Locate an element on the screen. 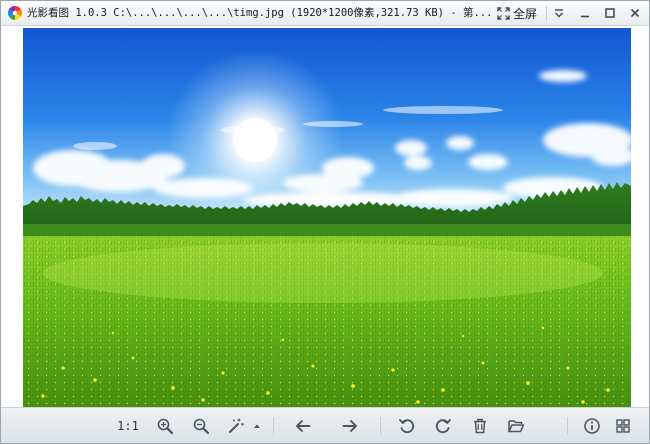 This screenshot has width=650, height=444. image-info-button is located at coordinates (592, 426).